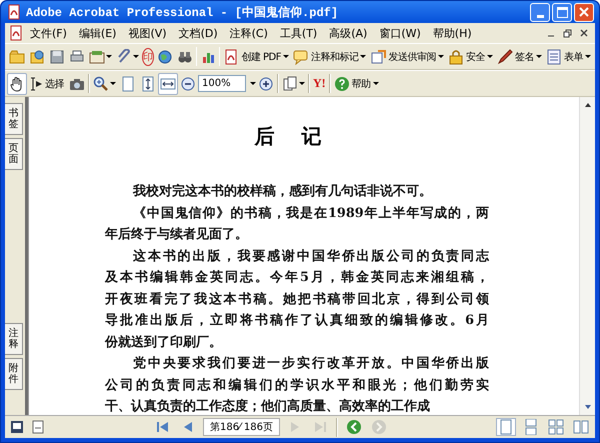 The height and width of the screenshot is (443, 600). What do you see at coordinates (554, 56) in the screenshot?
I see `form-icon` at bounding box center [554, 56].